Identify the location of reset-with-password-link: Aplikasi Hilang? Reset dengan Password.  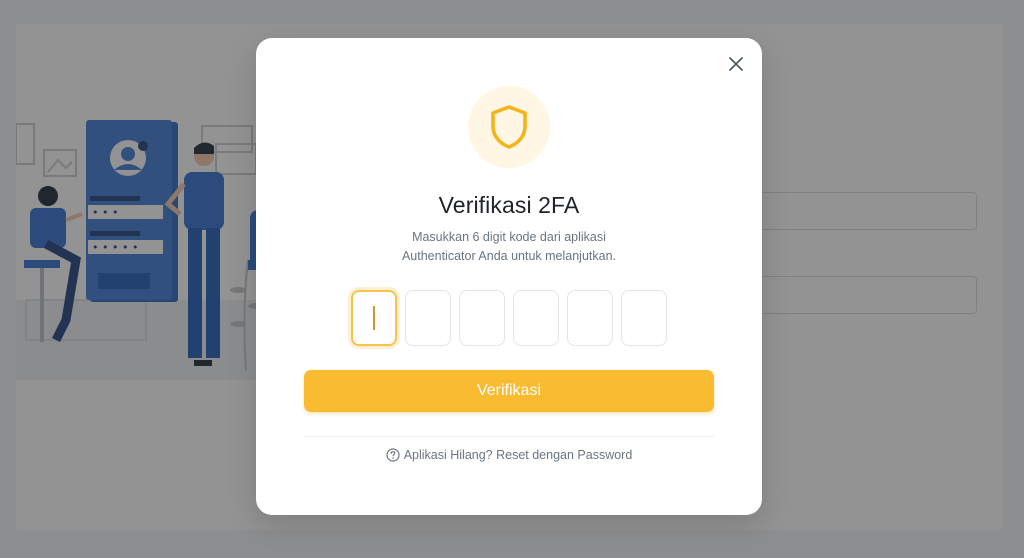
(509, 455).